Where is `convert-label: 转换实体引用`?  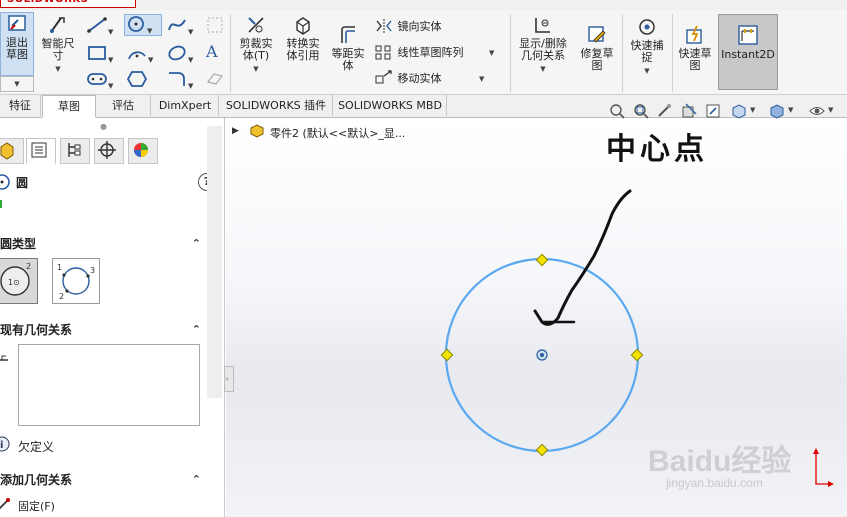 convert-label: 转换实体引用 is located at coordinates (303, 49).